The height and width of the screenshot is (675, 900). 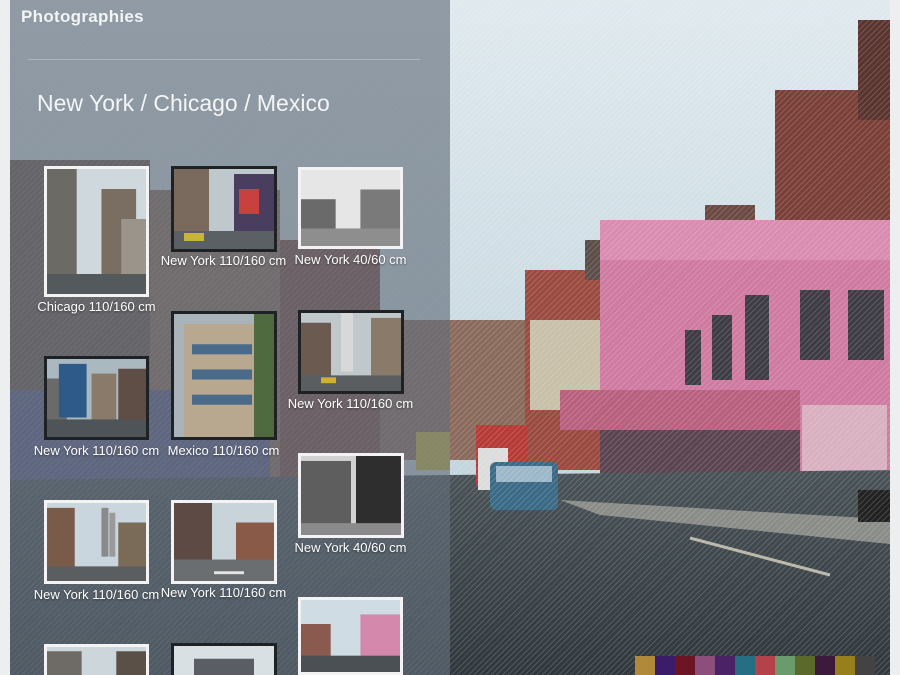 I want to click on gallery-title: New York / Chicago / Mexico, so click(x=183, y=103).